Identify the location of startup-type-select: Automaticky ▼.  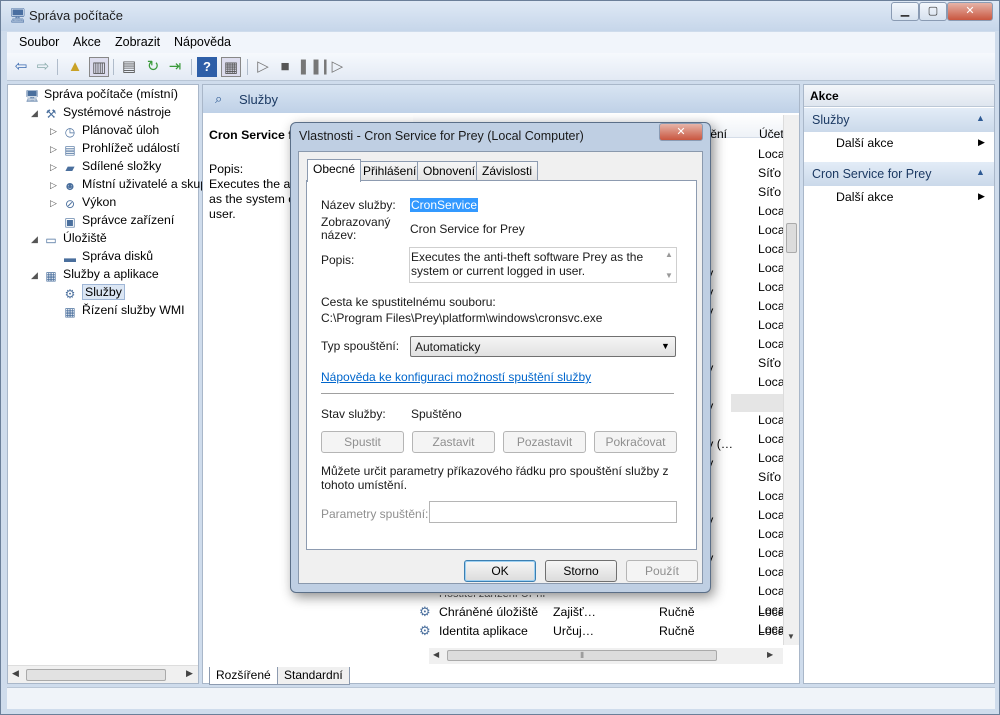
(543, 346).